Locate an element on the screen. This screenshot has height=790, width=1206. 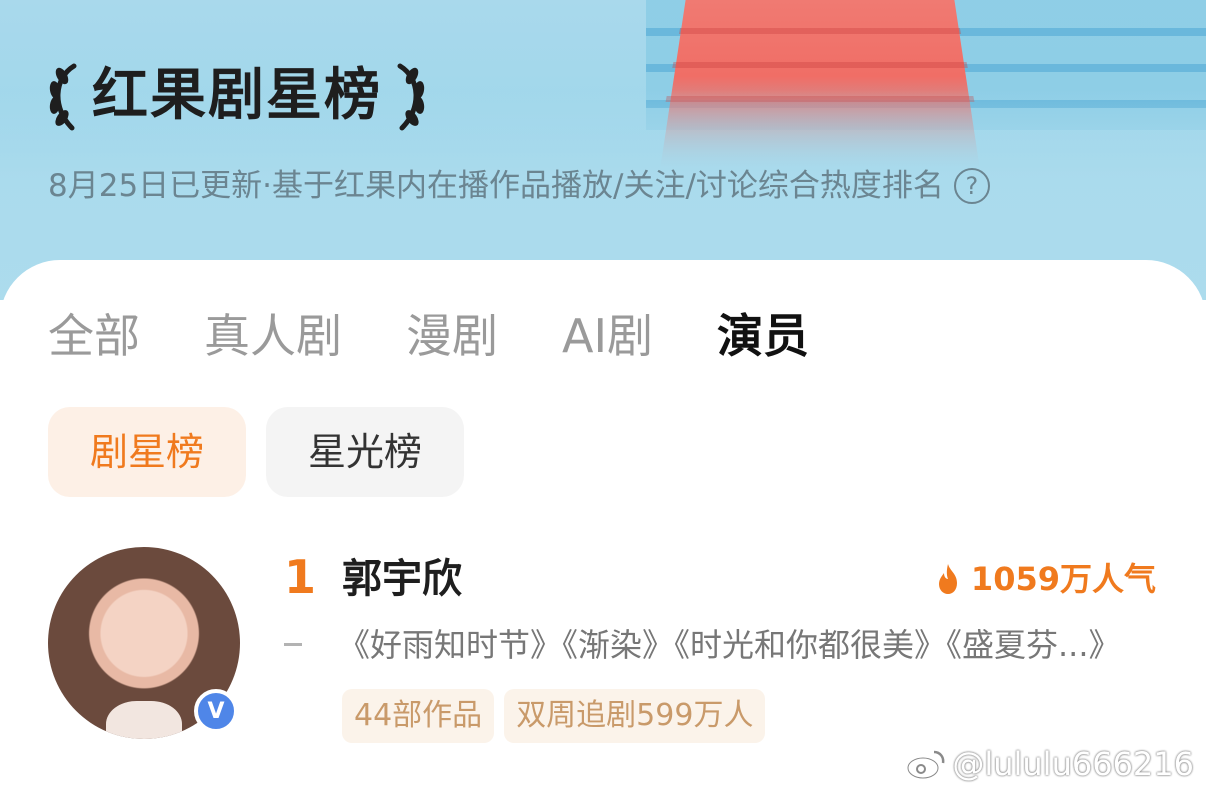
laurel-right-icon is located at coordinates (411, 97).